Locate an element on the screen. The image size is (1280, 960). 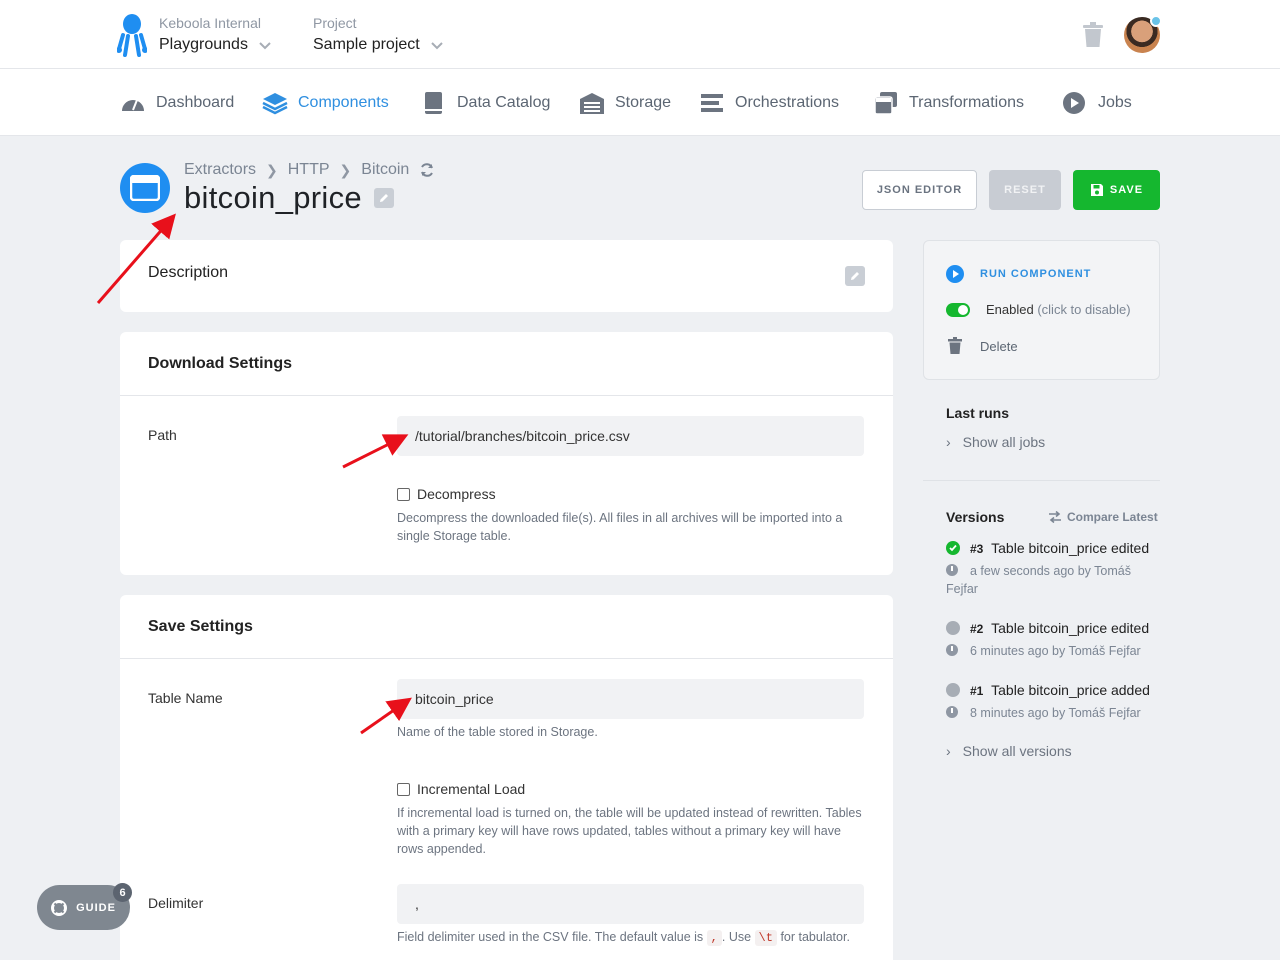
sync-icon is located at coordinates (427, 170).